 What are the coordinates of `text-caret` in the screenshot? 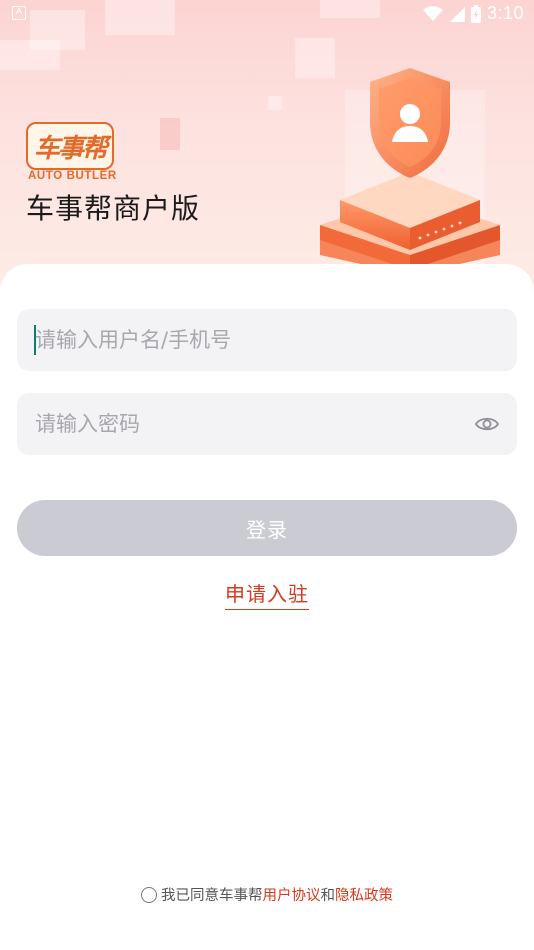 It's located at (35, 340).